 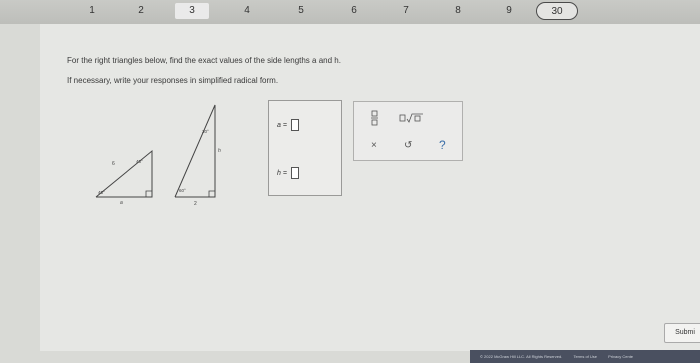 I want to click on triangle1-top-angle-label: 45°, so click(x=139, y=161).